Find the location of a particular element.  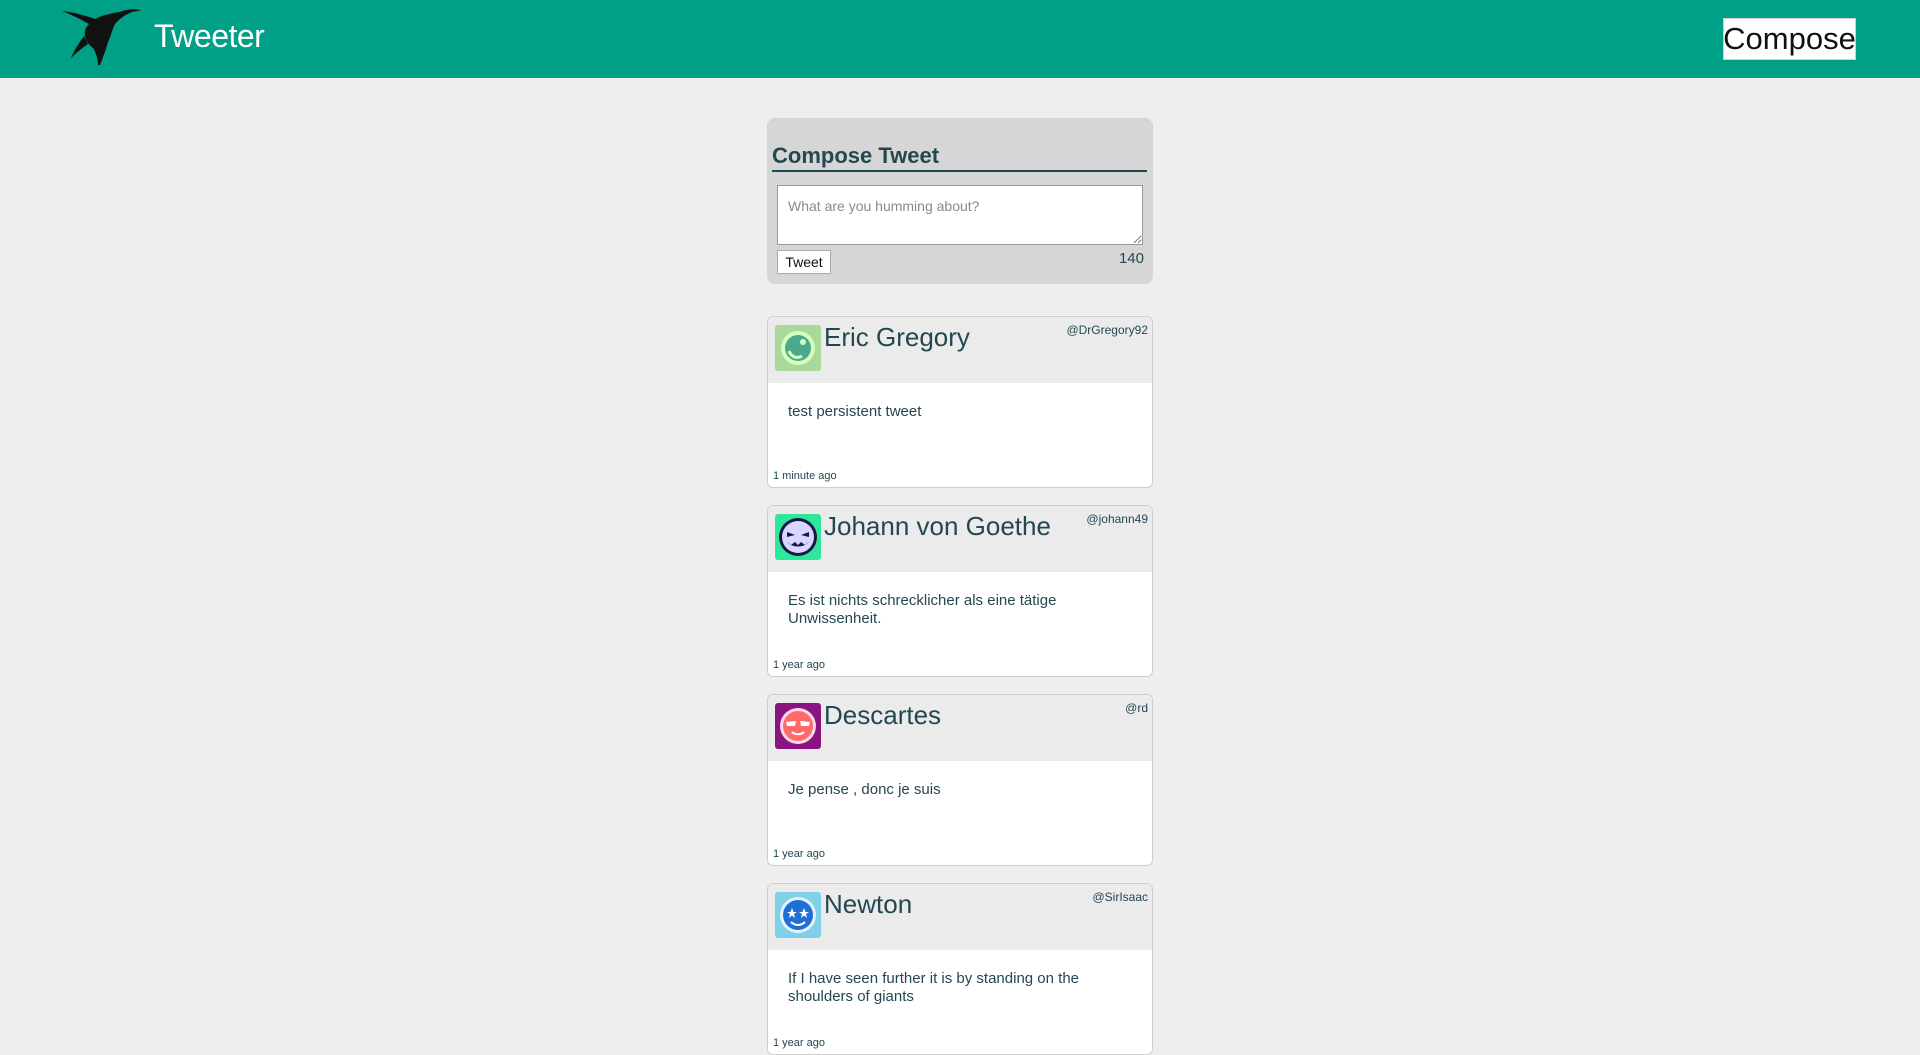

tweet-timestamp: 1 minute ago is located at coordinates (805, 476).